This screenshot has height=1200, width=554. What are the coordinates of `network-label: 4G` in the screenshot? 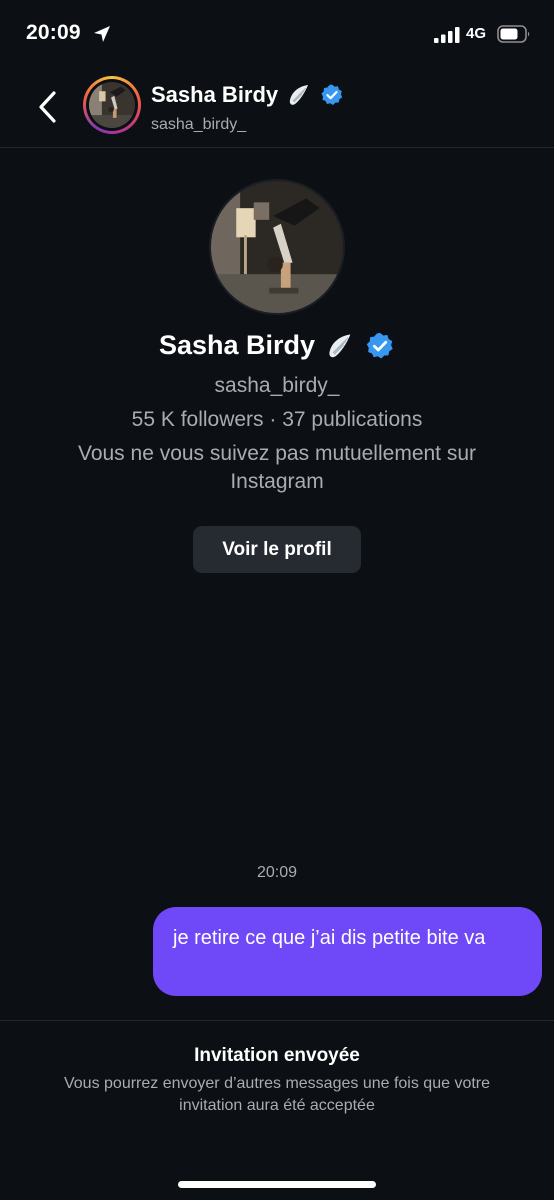 It's located at (476, 33).